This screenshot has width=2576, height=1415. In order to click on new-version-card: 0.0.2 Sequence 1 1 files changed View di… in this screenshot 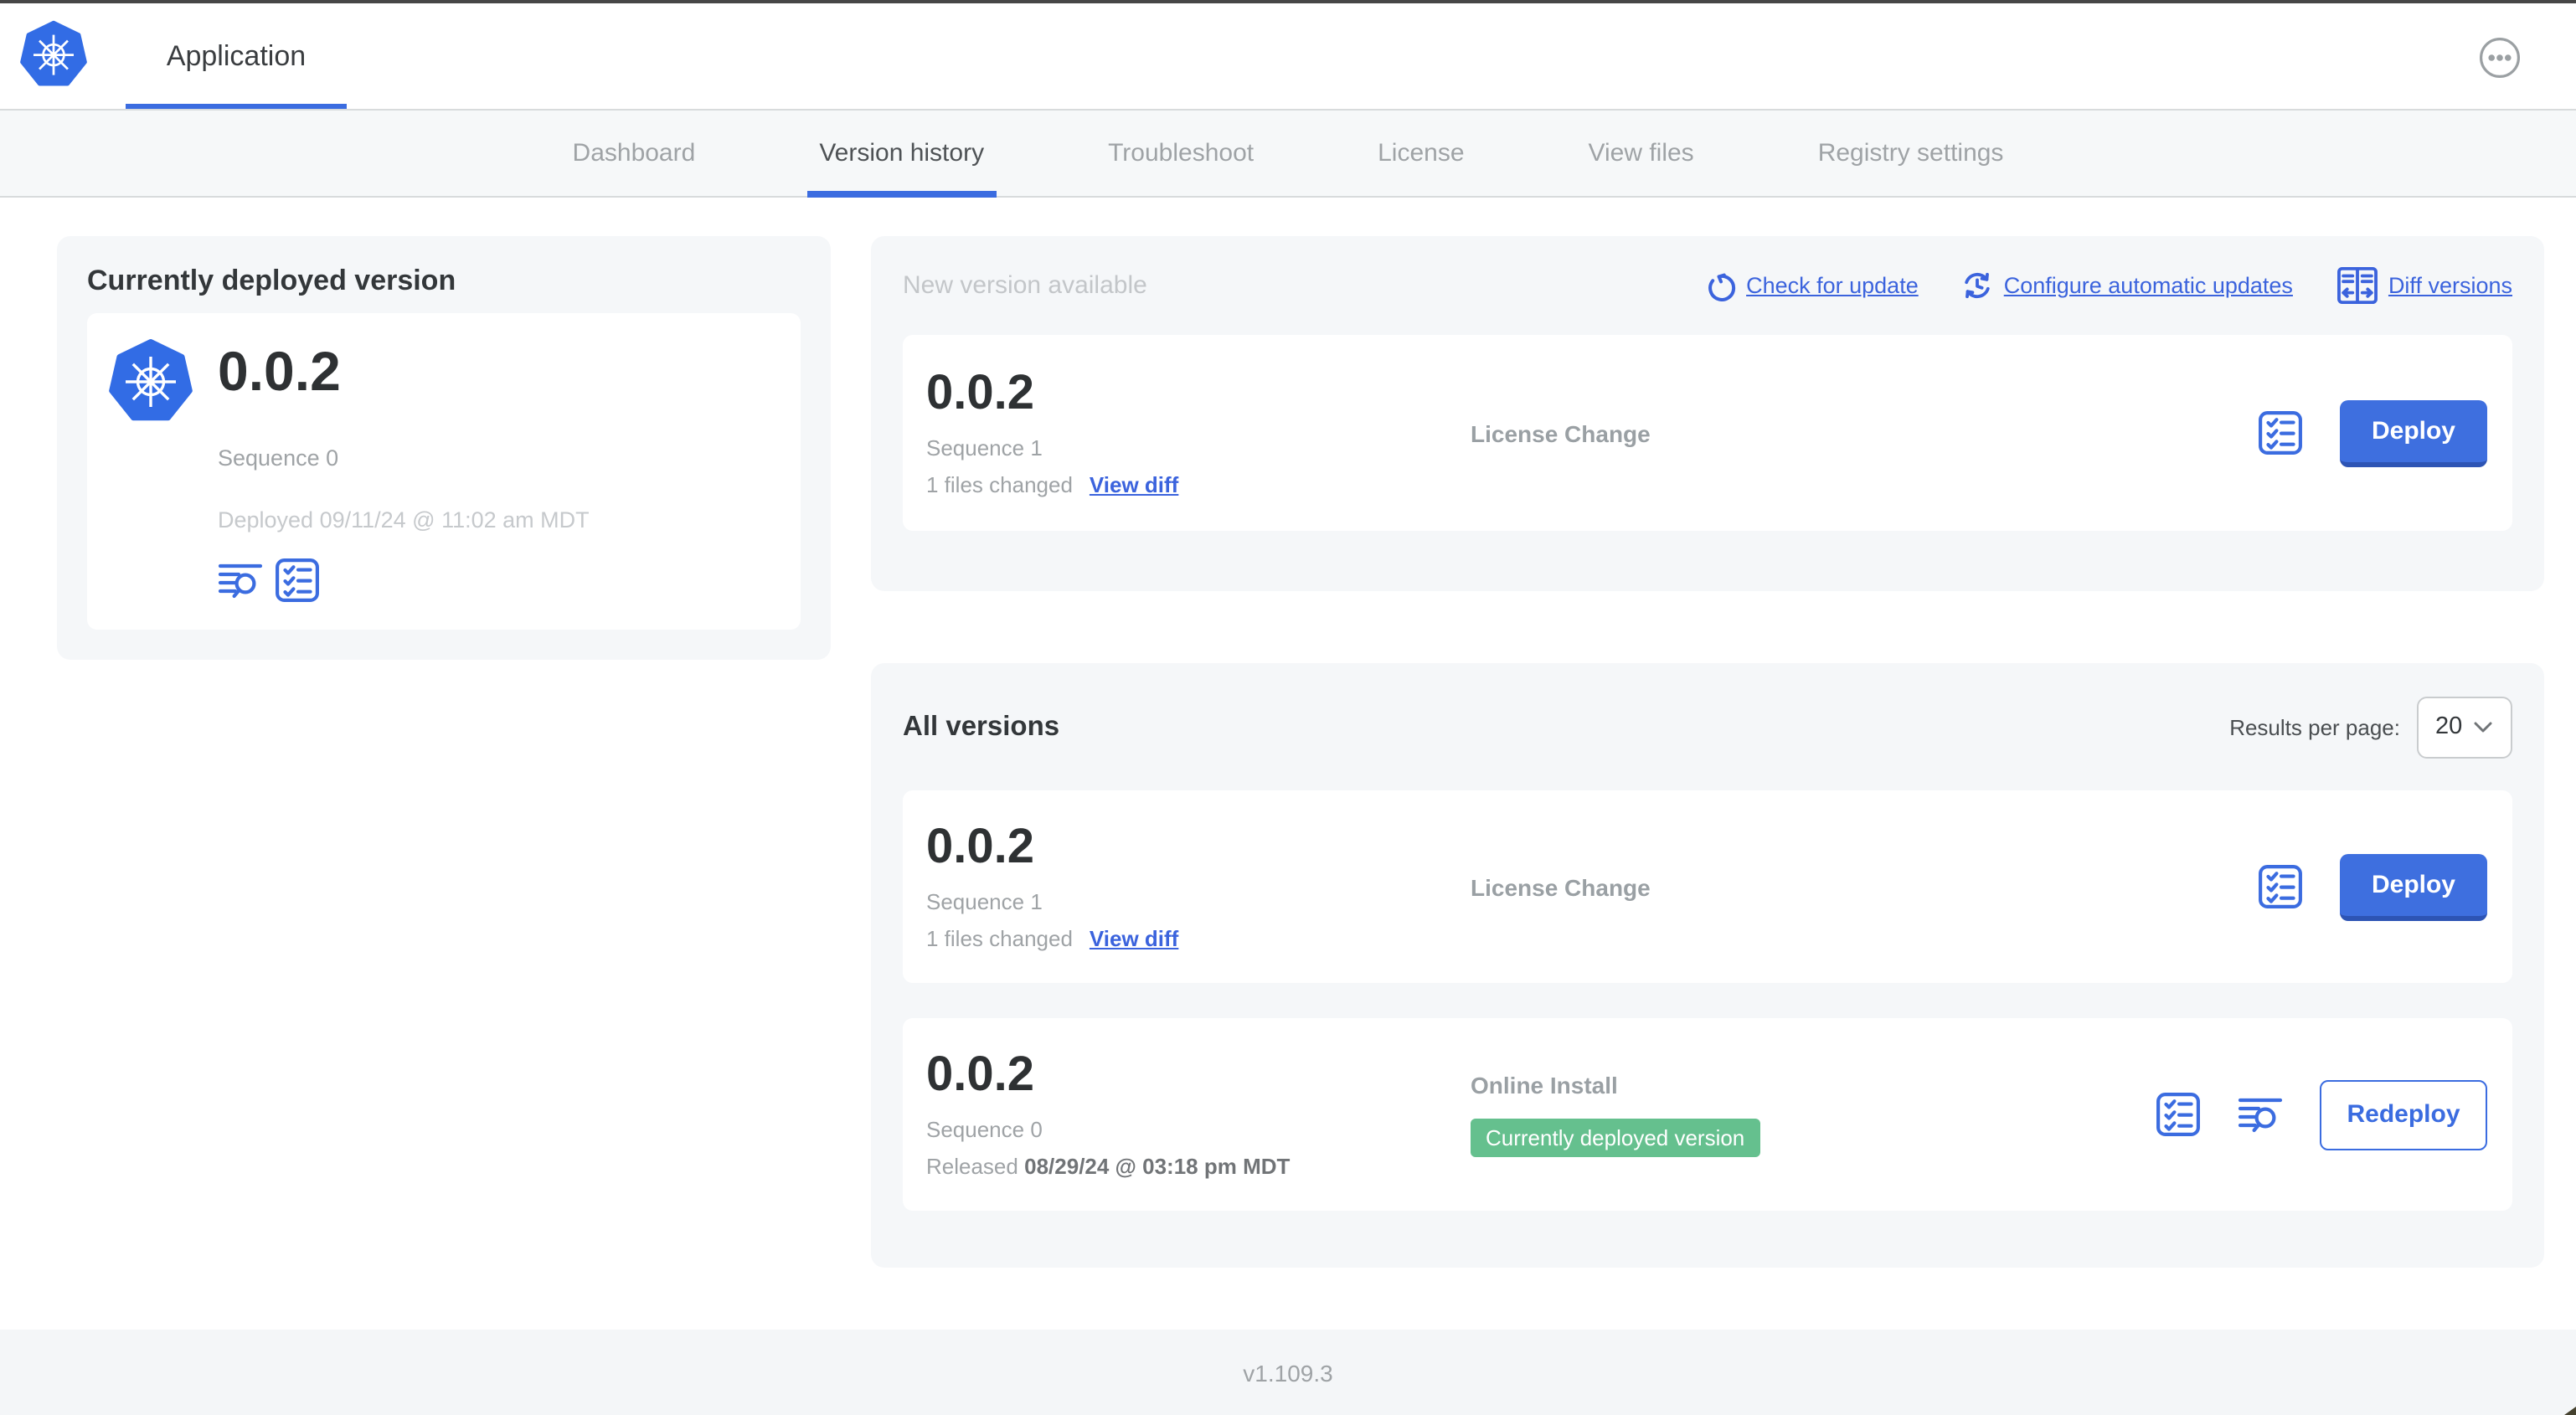, I will do `click(1707, 433)`.